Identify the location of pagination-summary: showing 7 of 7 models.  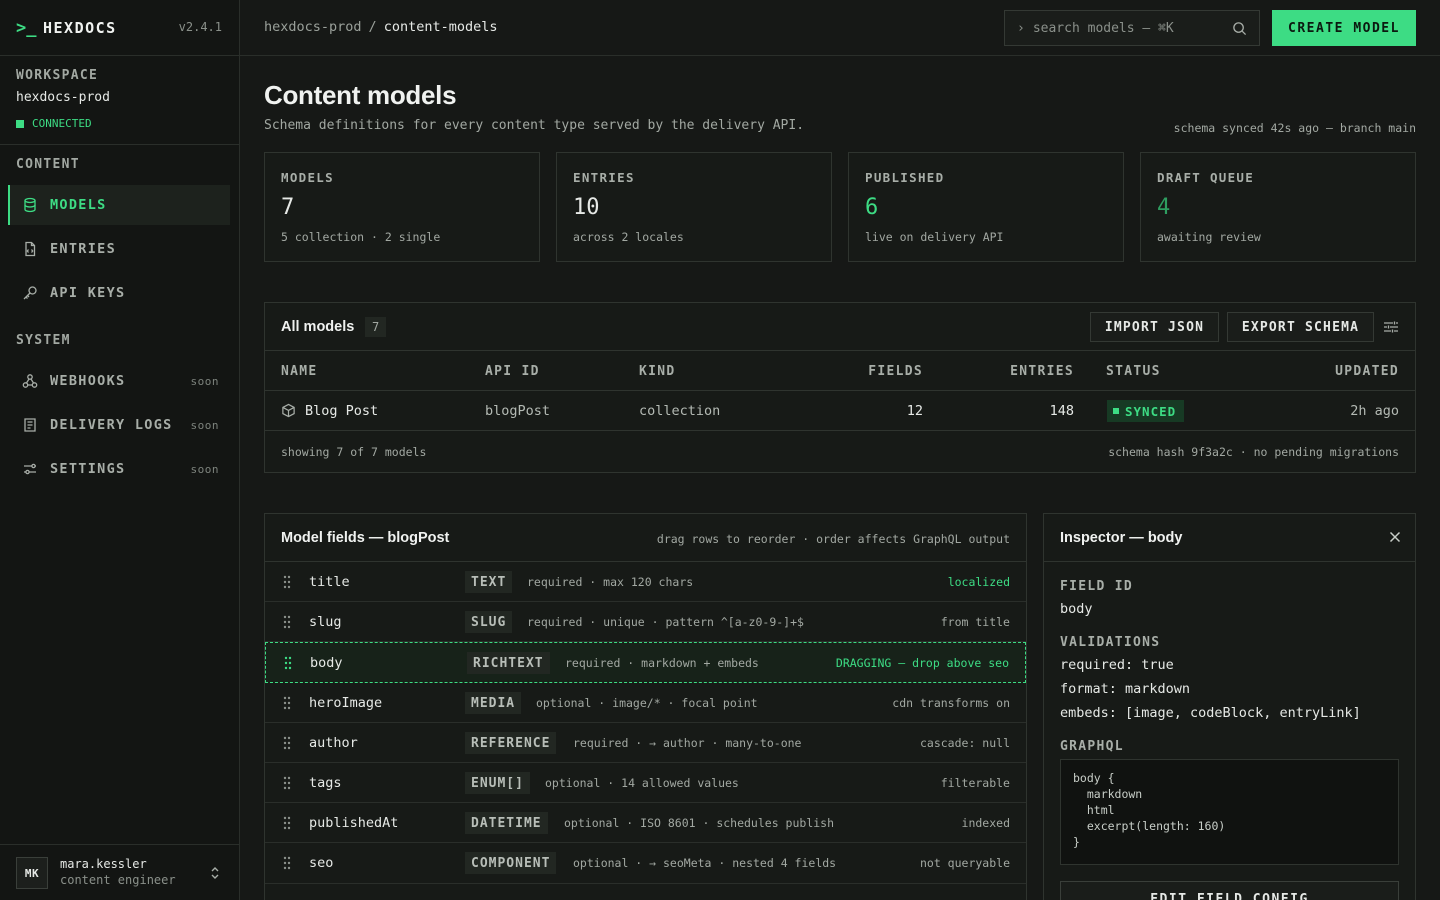
(354, 452).